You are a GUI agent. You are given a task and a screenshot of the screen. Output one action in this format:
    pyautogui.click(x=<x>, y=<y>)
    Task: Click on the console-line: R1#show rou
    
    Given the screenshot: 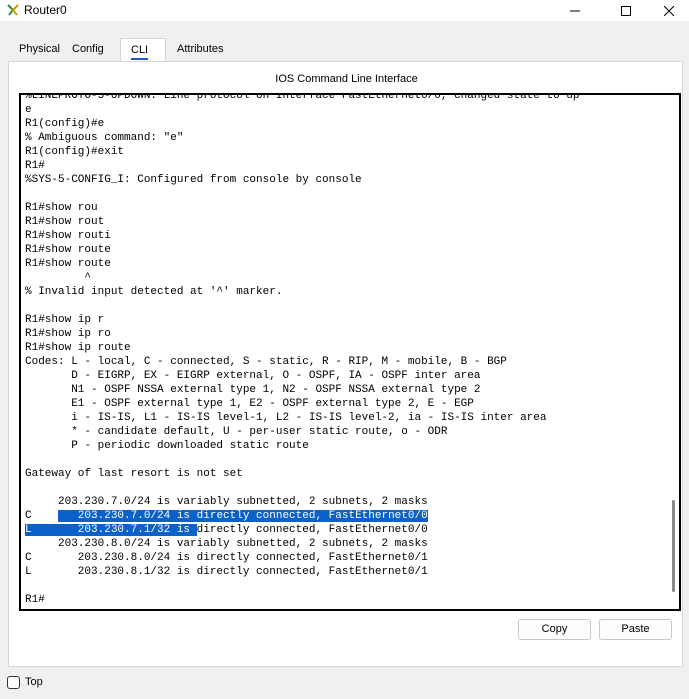 What is the action you would take?
    pyautogui.click(x=61, y=208)
    